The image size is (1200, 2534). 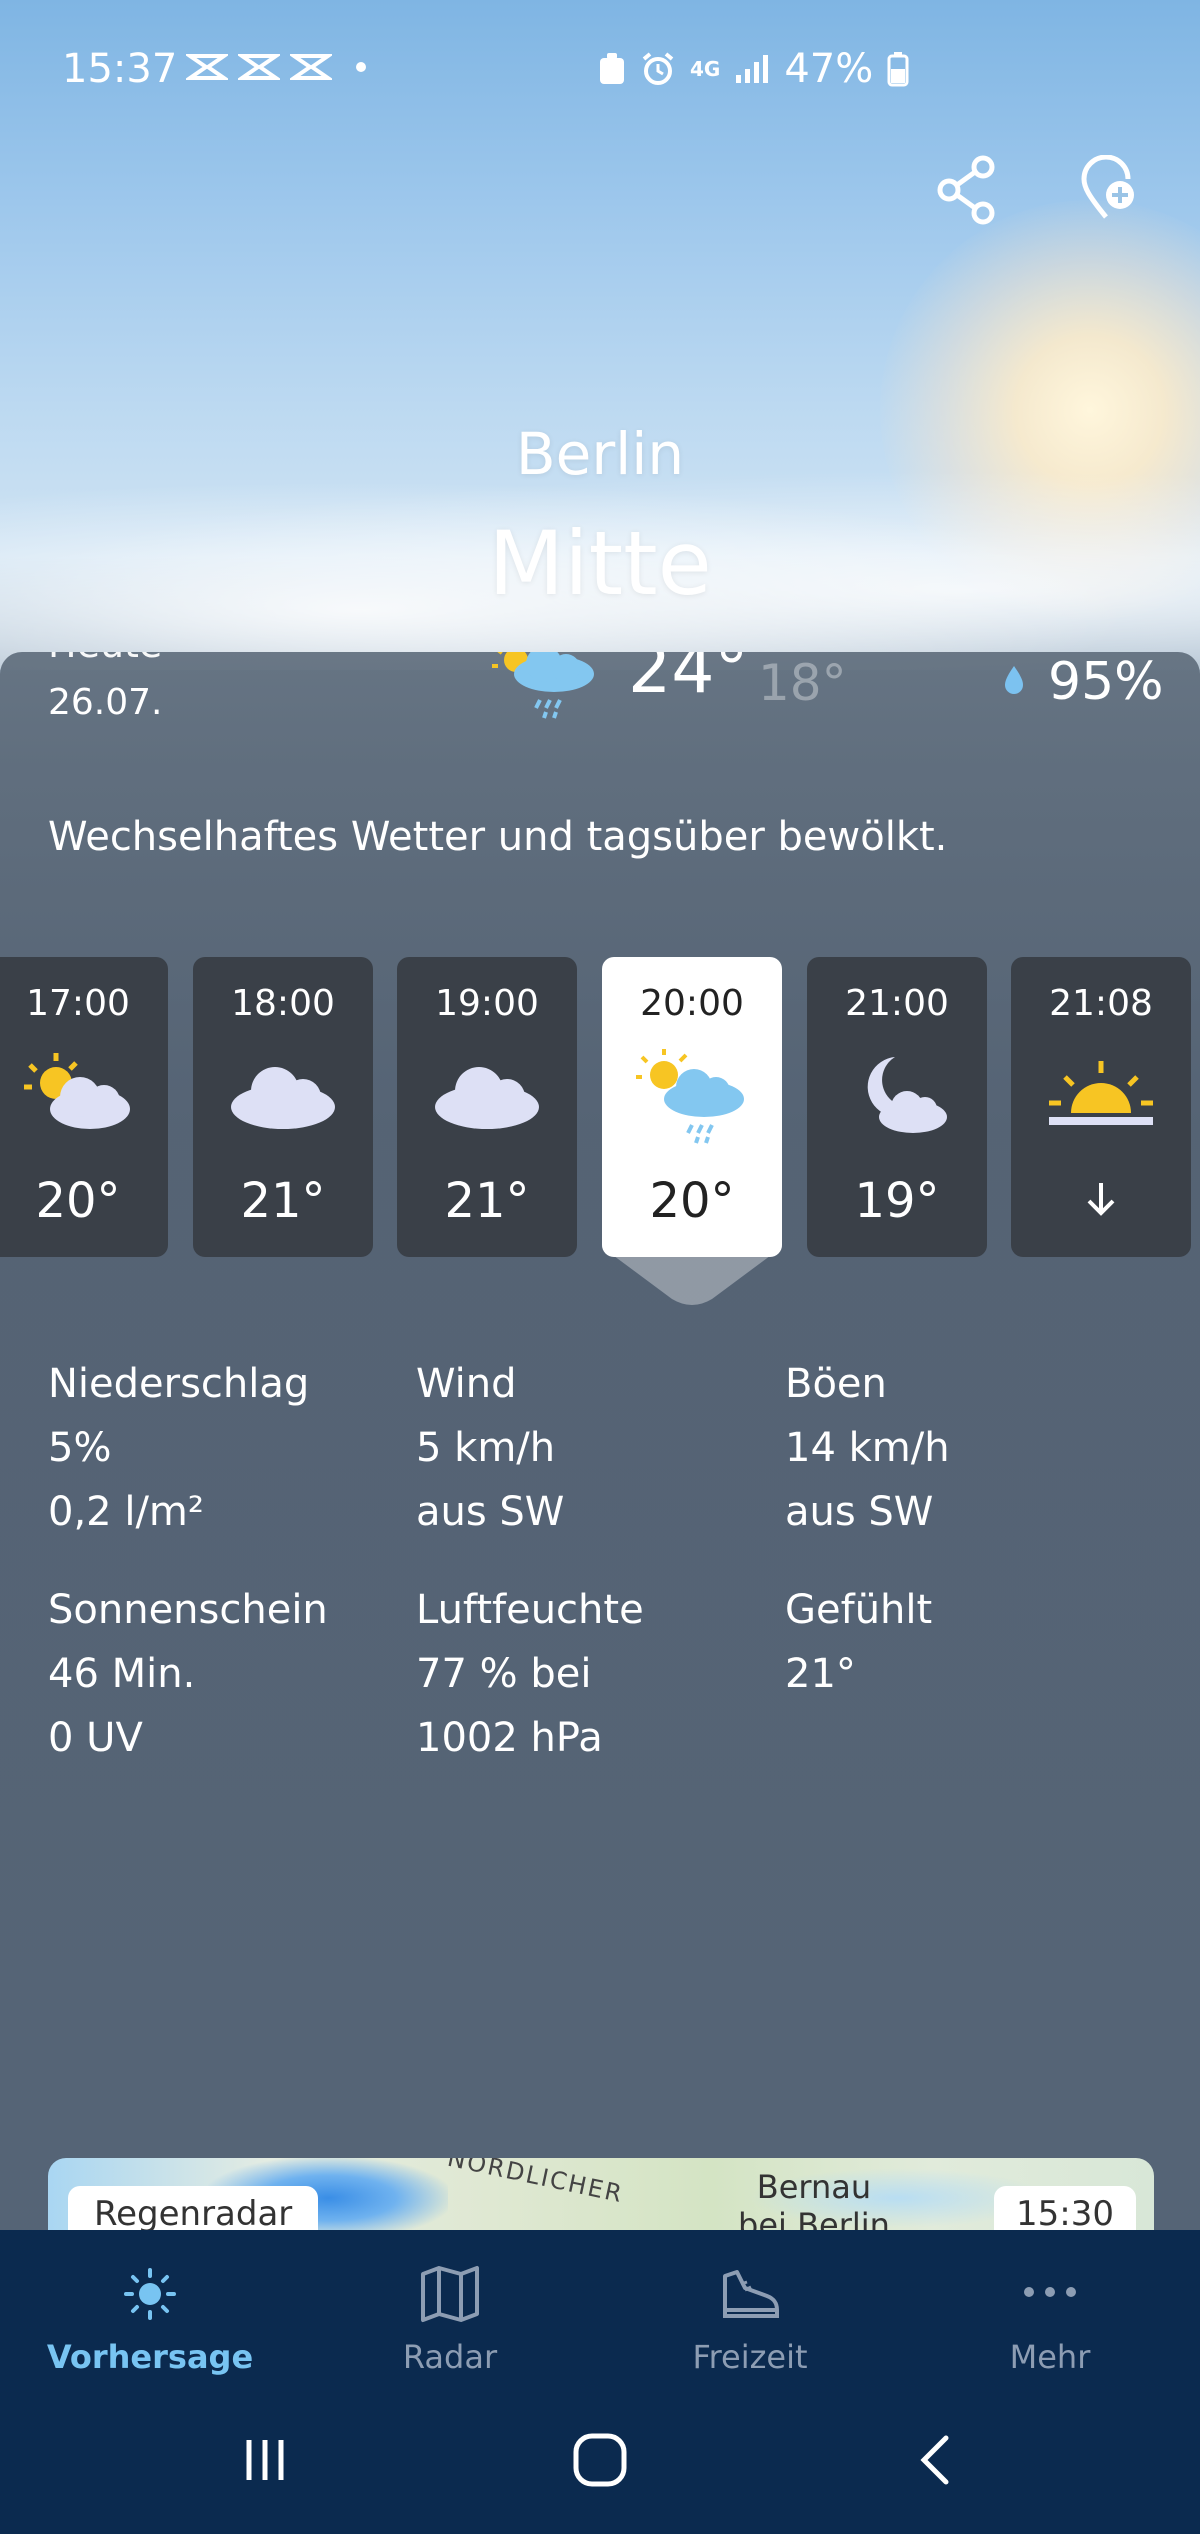 I want to click on detail-gusts: Böen 14 km/h aus SW, so click(x=867, y=1448).